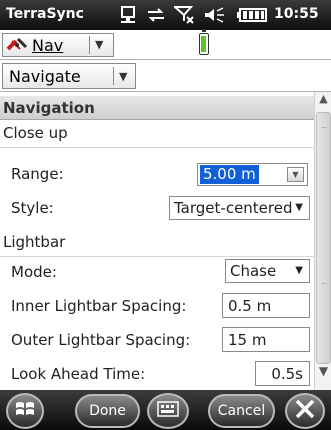 The height and width of the screenshot is (430, 331). What do you see at coordinates (204, 42) in the screenshot?
I see `gps-battery-icon` at bounding box center [204, 42].